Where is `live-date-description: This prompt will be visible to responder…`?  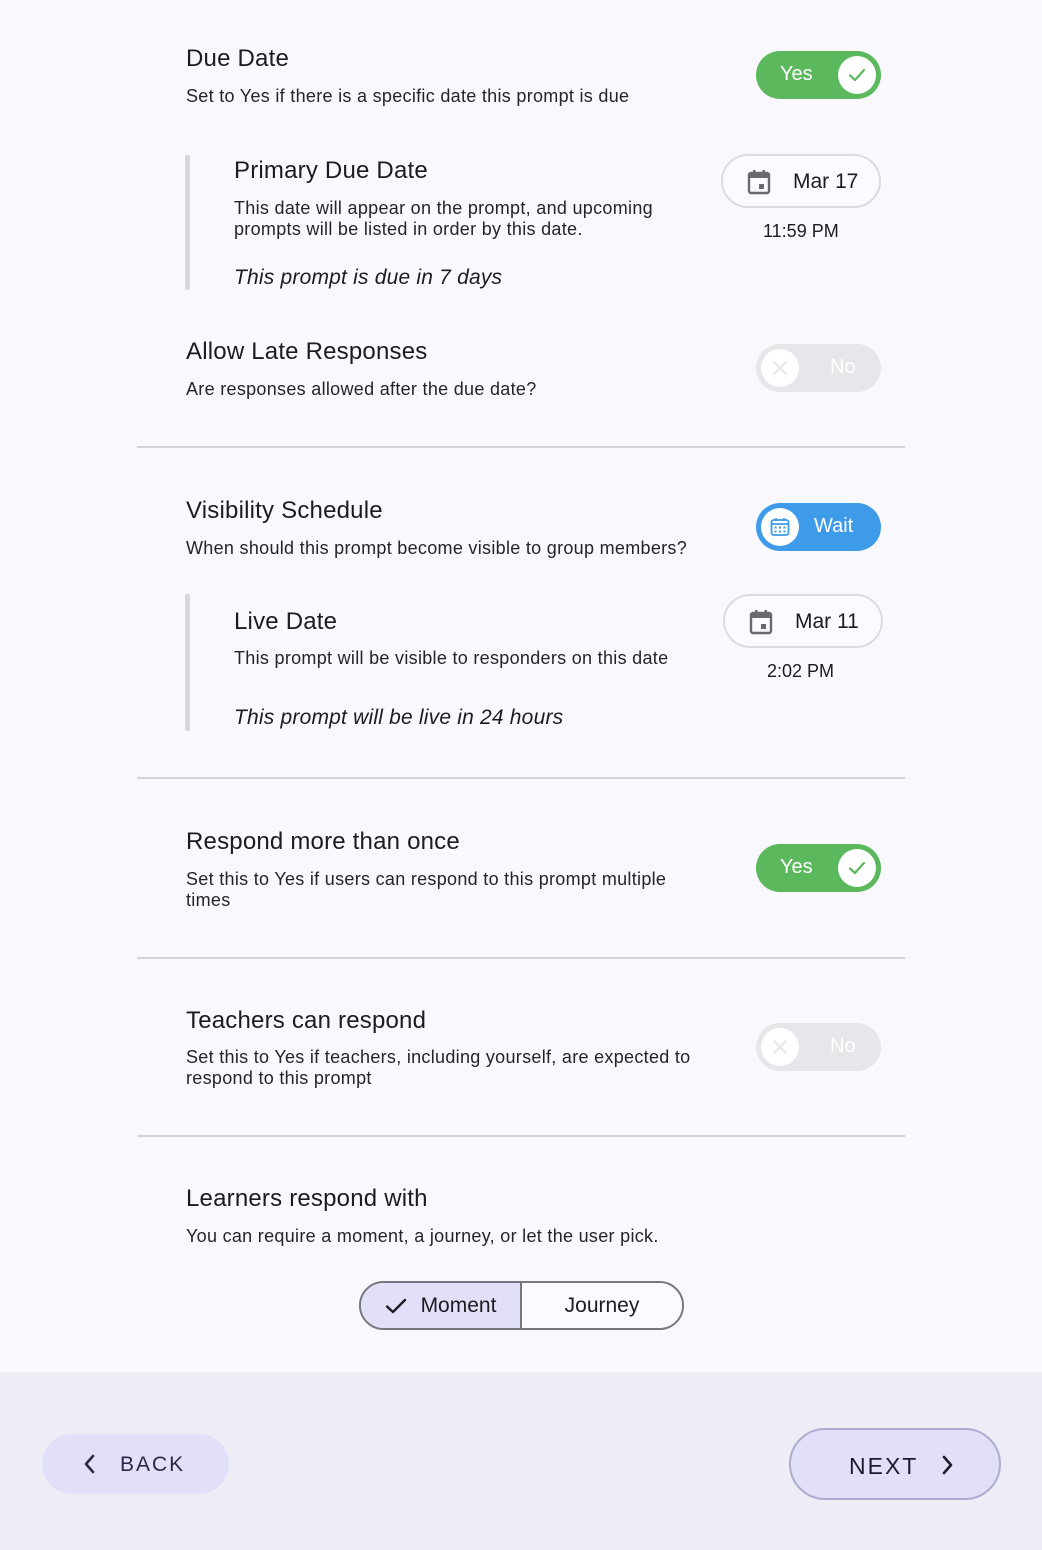
live-date-description: This prompt will be visible to responder… is located at coordinates (451, 658).